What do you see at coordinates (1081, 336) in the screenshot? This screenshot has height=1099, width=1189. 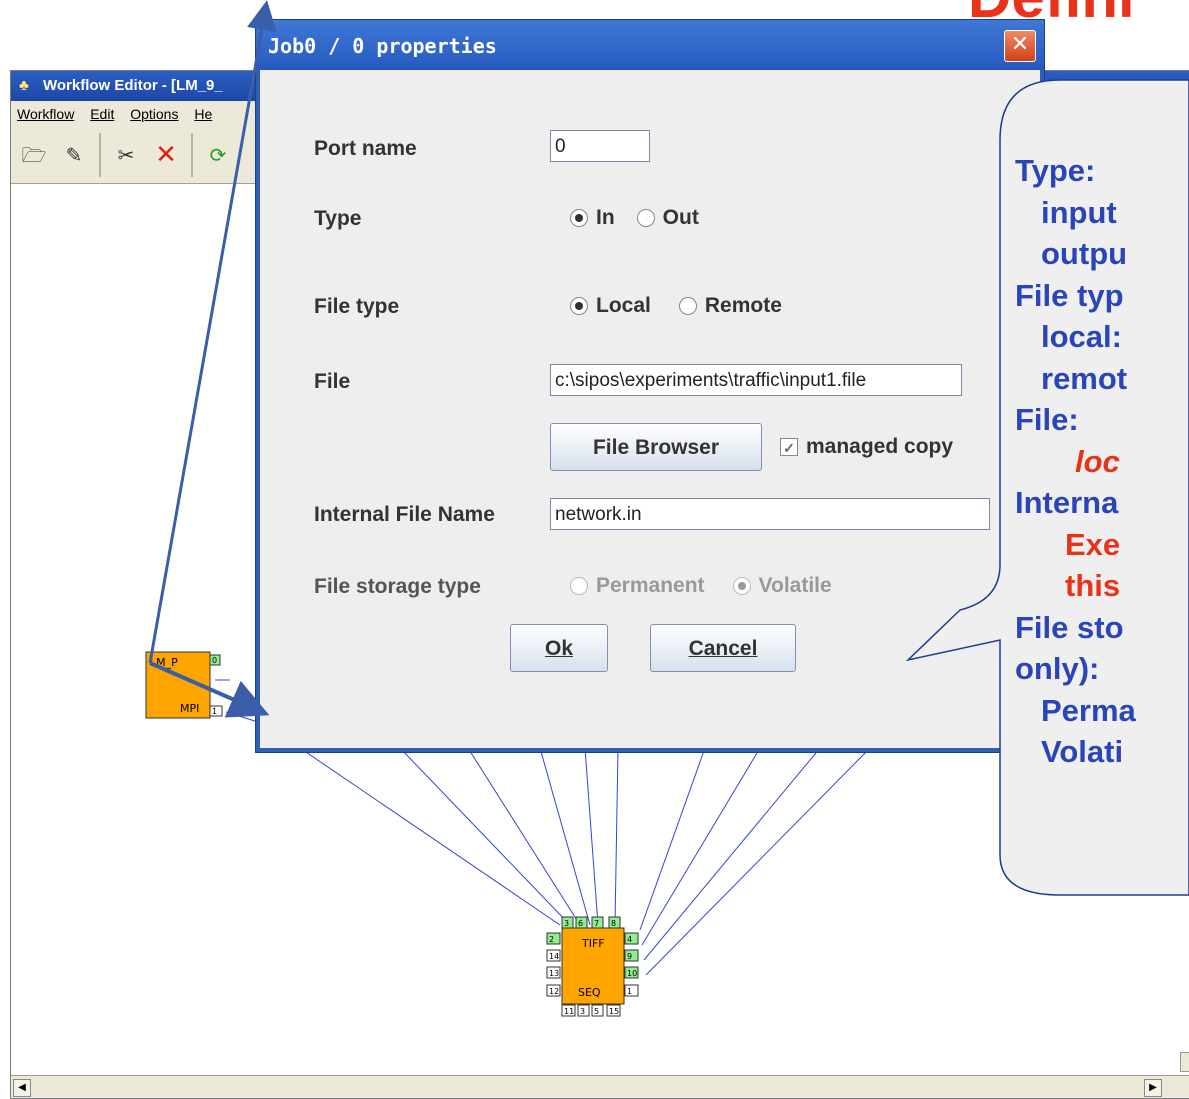 I see `callout-line: local:` at bounding box center [1081, 336].